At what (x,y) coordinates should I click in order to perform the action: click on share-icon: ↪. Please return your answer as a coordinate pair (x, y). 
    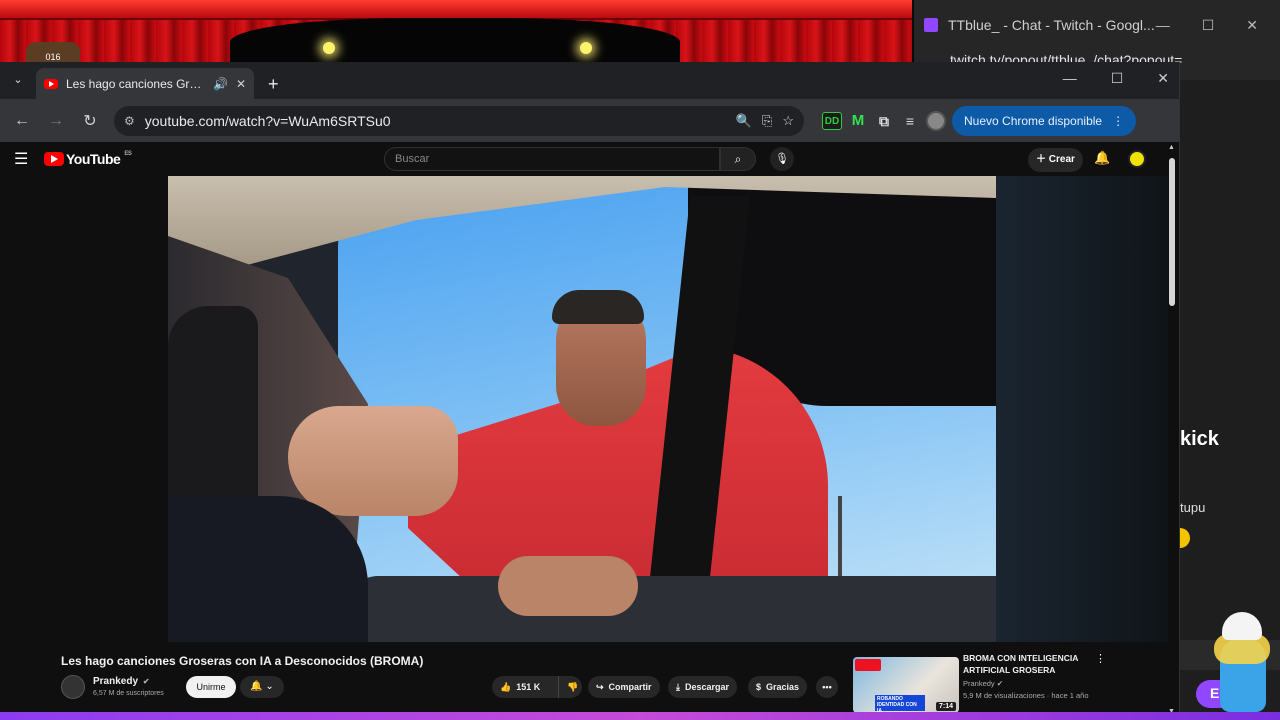
    Looking at the image, I should click on (600, 686).